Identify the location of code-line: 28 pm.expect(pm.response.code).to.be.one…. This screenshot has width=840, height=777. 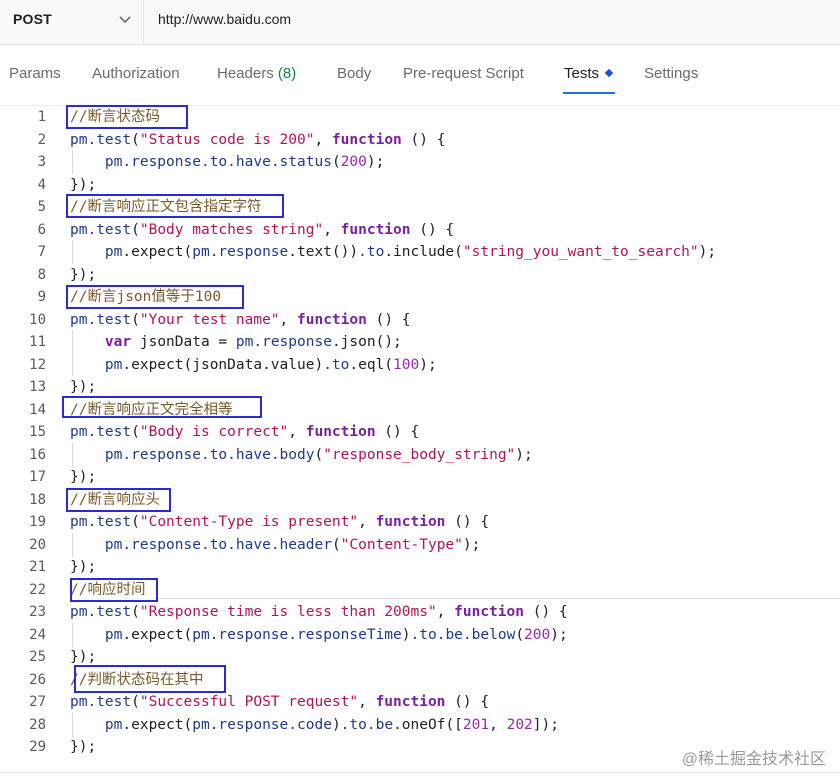
(420, 725).